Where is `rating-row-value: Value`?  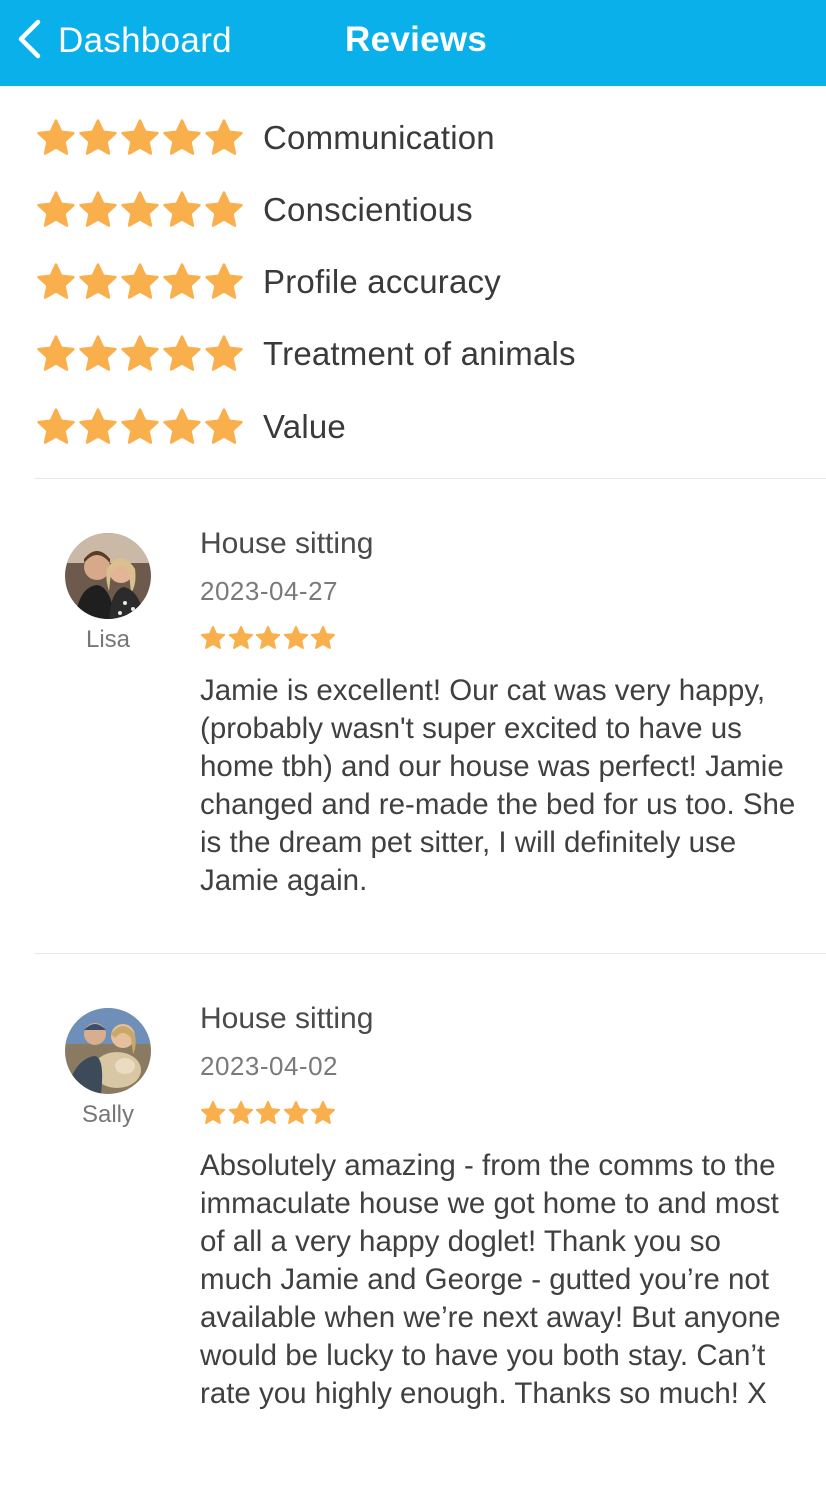 rating-row-value: Value is located at coordinates (191, 427).